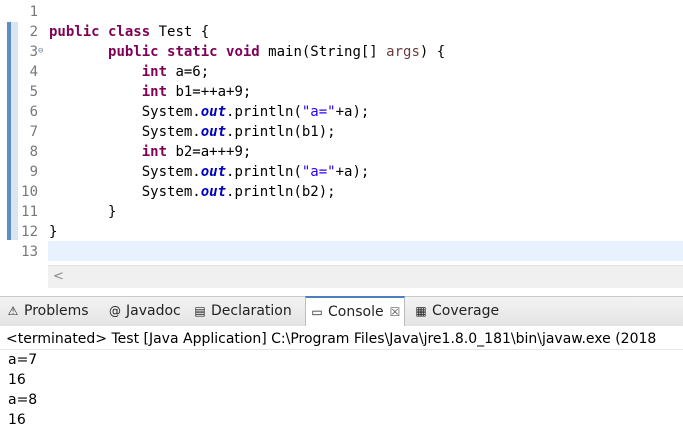 The height and width of the screenshot is (439, 683). I want to click on line-number: 7, so click(33, 132).